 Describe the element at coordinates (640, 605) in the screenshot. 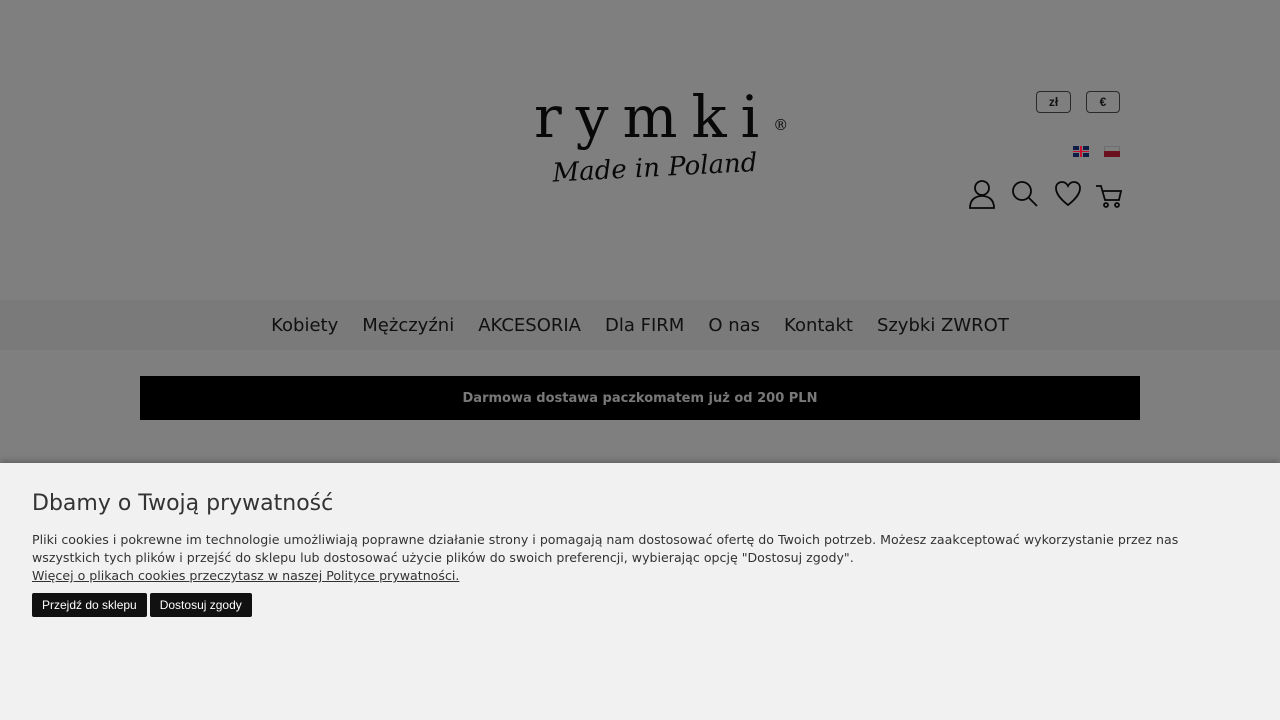

I see `cookie-actions: Przejdź do sklepu Dostosuj zgody` at that location.